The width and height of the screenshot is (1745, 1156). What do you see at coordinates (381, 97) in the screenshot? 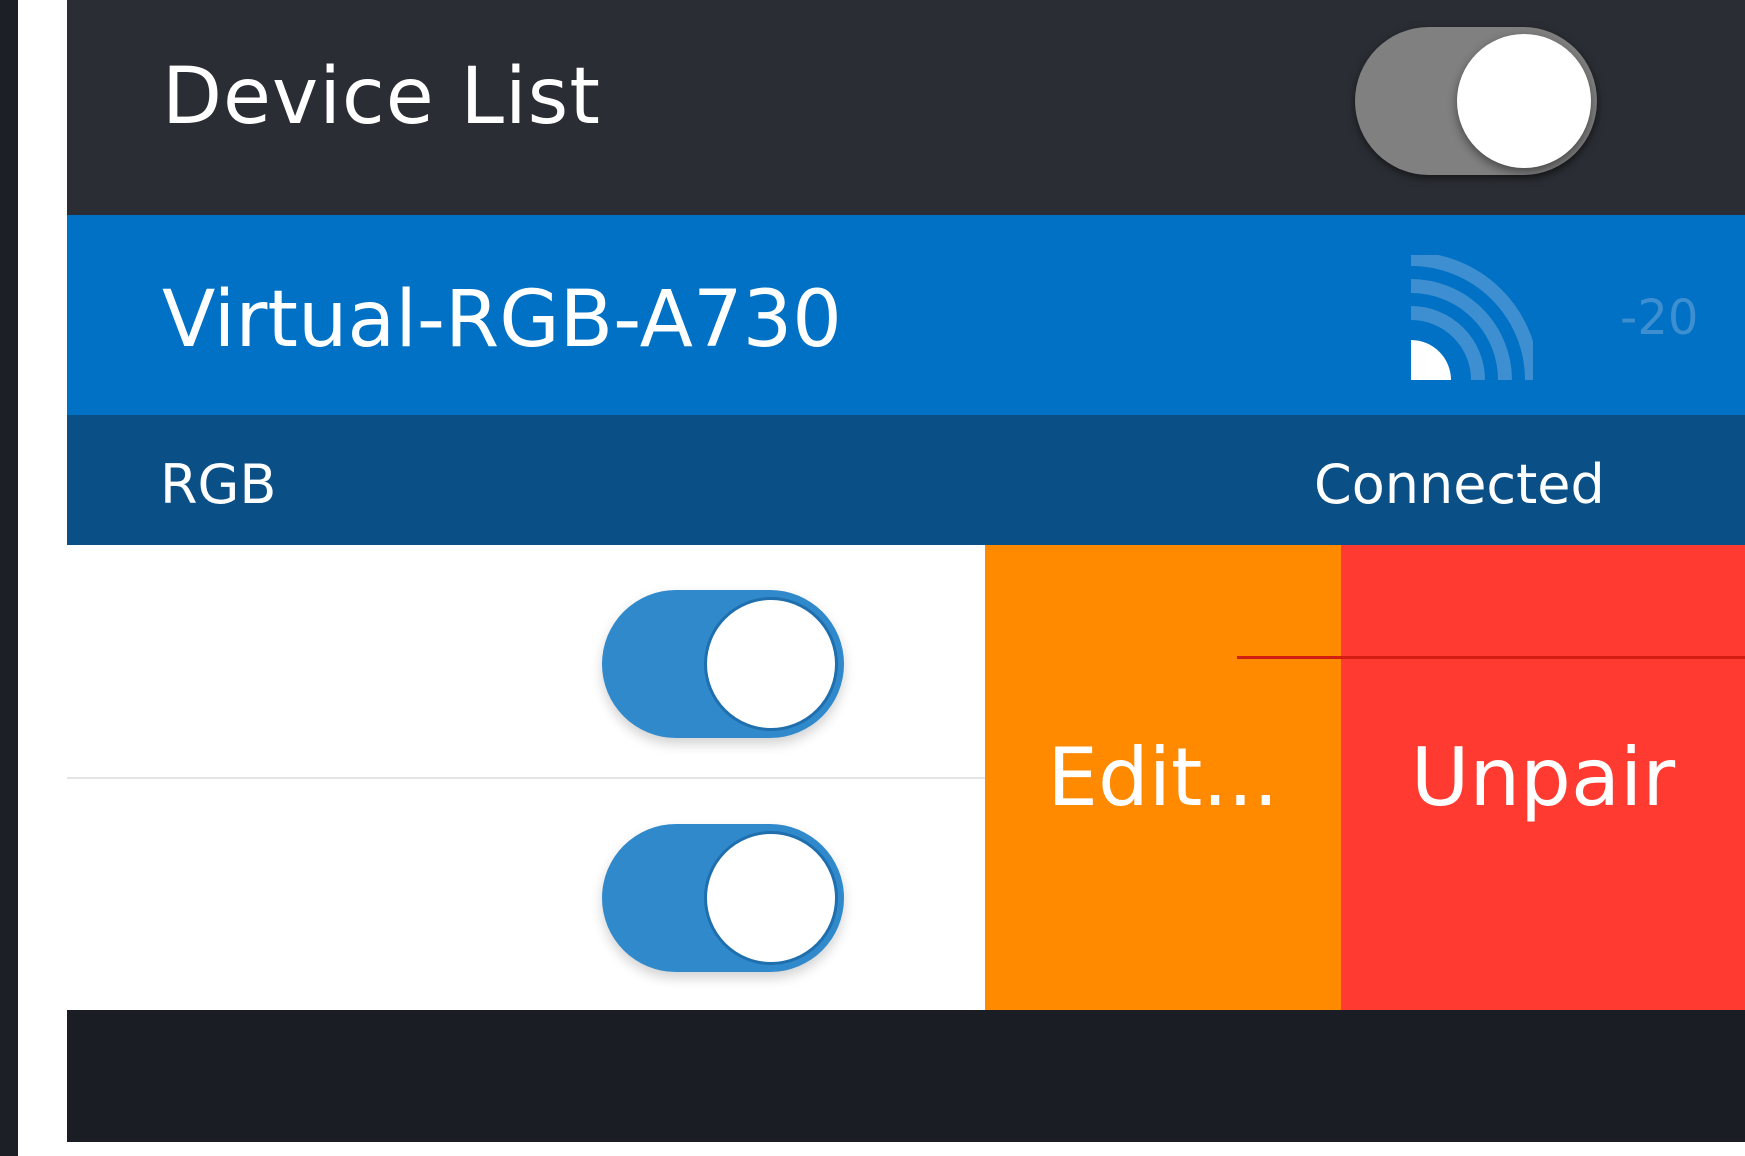
I see `page-title: Device List` at bounding box center [381, 97].